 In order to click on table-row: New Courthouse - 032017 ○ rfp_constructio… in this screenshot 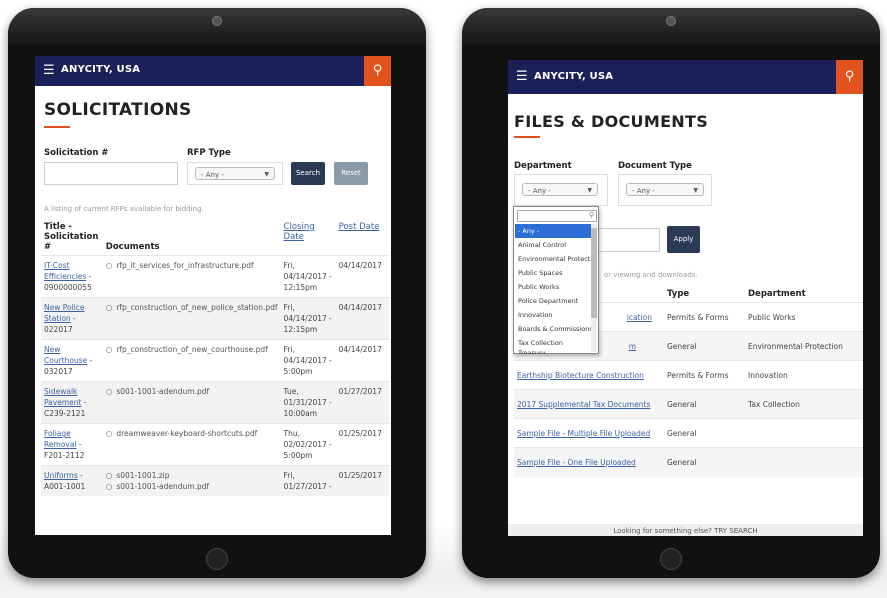, I will do `click(215, 360)`.